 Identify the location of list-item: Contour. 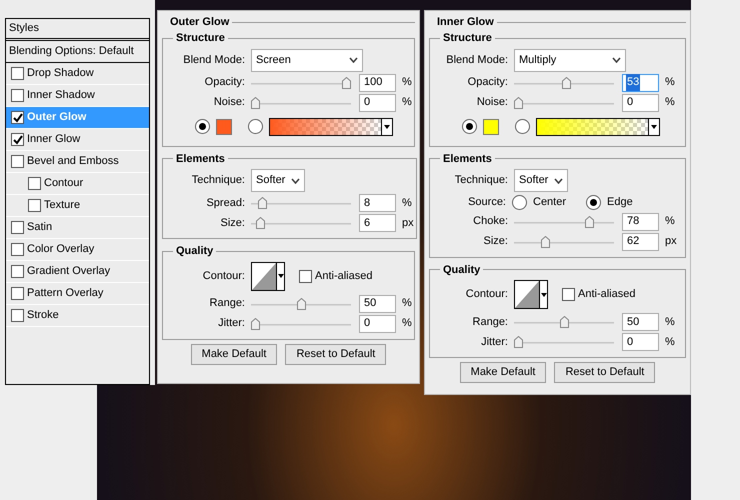
(77, 184).